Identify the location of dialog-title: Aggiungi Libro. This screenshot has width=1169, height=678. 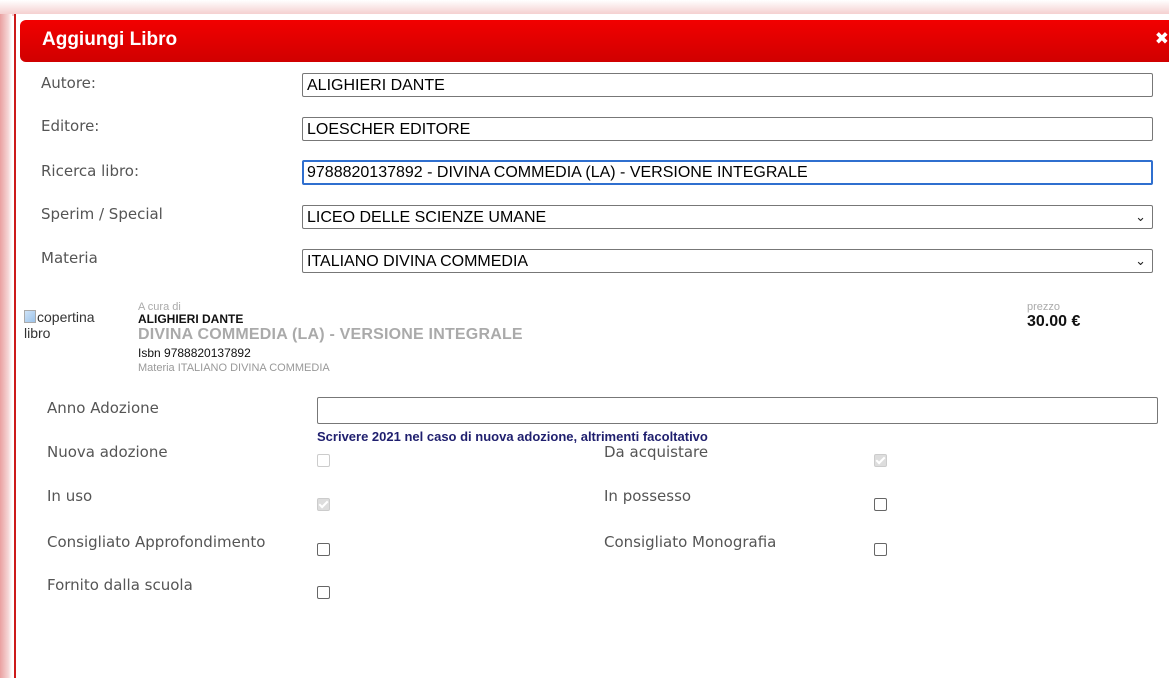
(110, 39).